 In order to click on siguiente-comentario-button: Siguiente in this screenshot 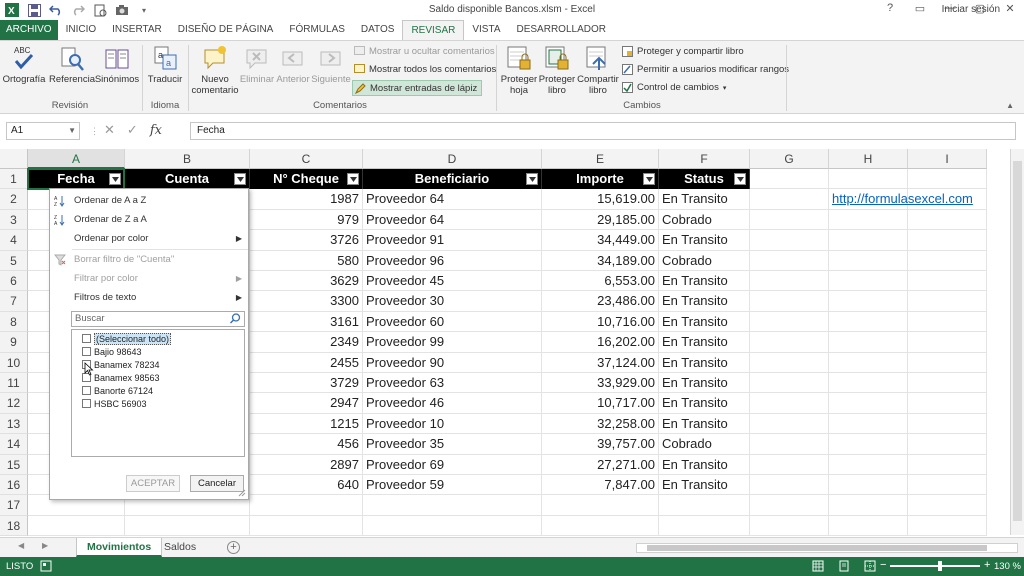, I will do `click(331, 64)`.